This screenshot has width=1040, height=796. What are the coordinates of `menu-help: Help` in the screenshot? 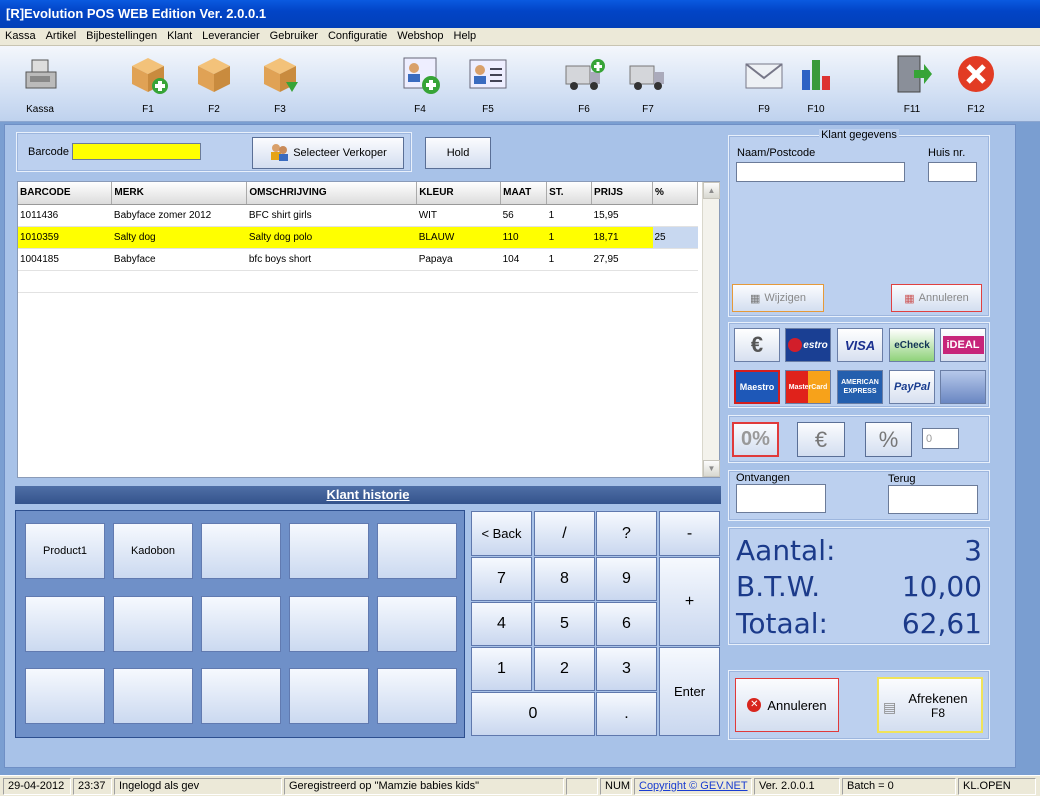 It's located at (465, 35).